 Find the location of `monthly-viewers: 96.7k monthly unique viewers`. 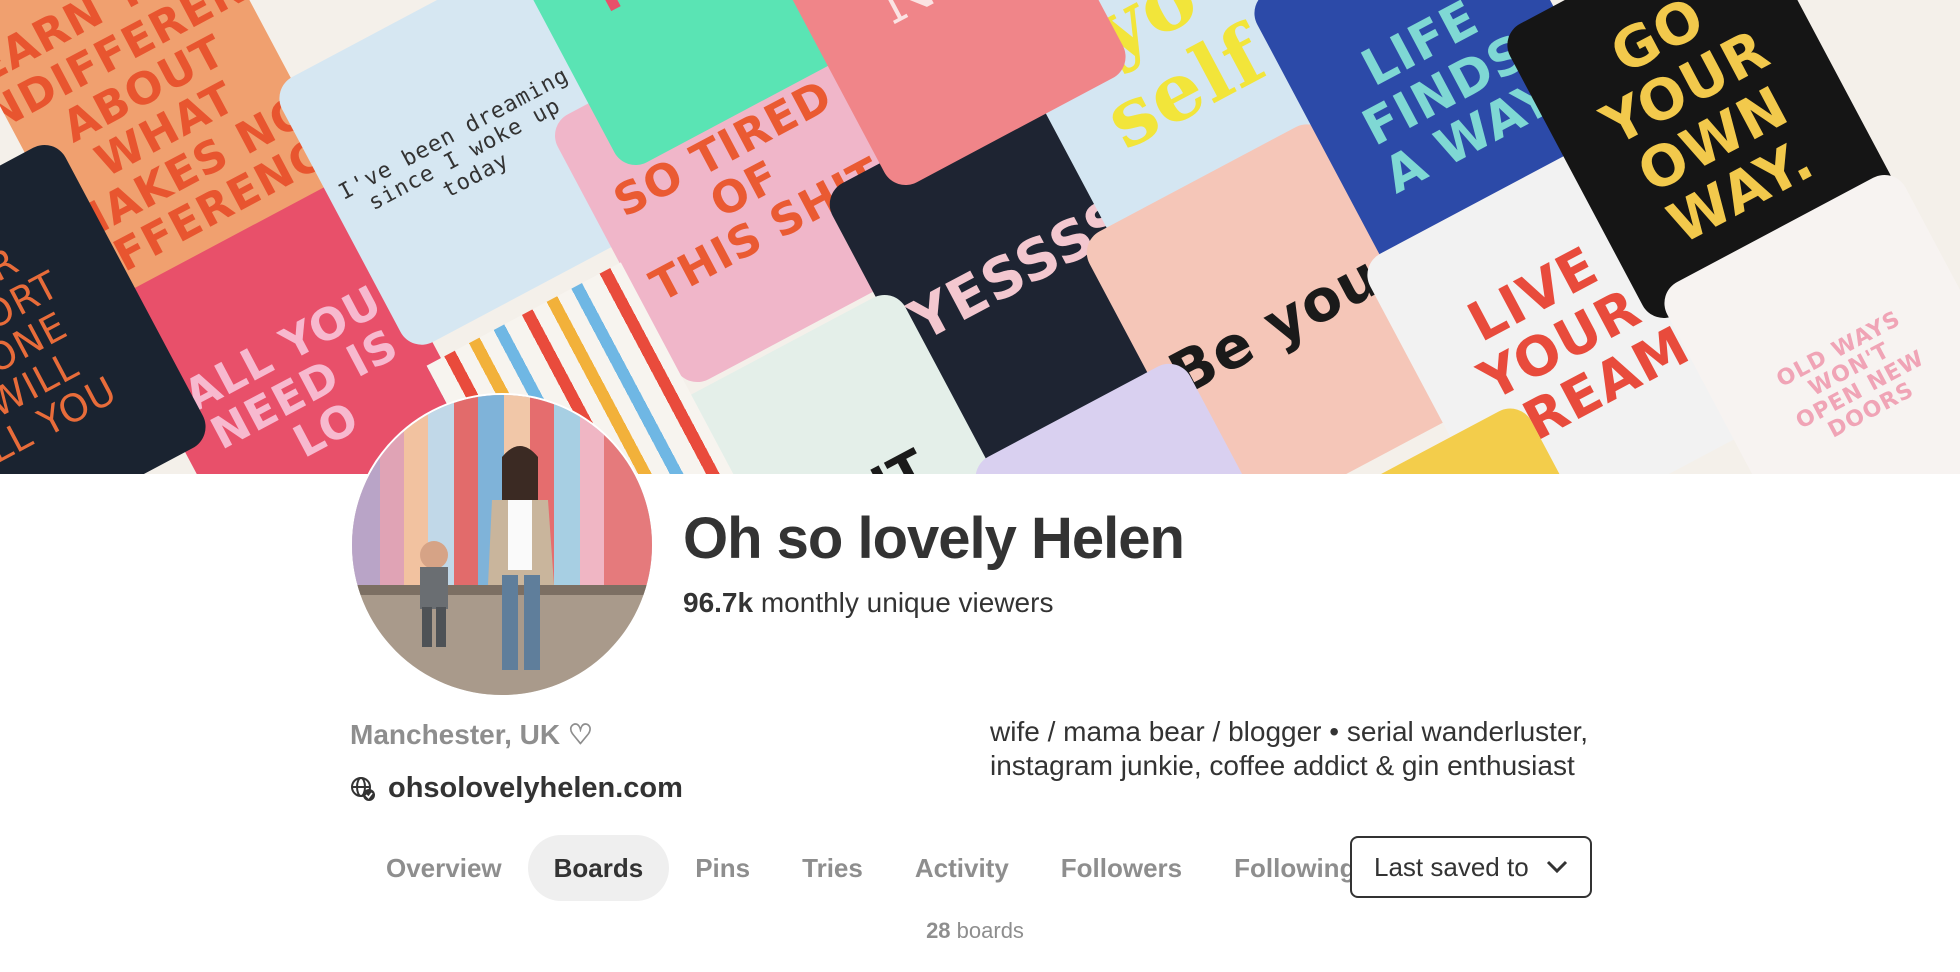

monthly-viewers: 96.7k monthly unique viewers is located at coordinates (868, 603).